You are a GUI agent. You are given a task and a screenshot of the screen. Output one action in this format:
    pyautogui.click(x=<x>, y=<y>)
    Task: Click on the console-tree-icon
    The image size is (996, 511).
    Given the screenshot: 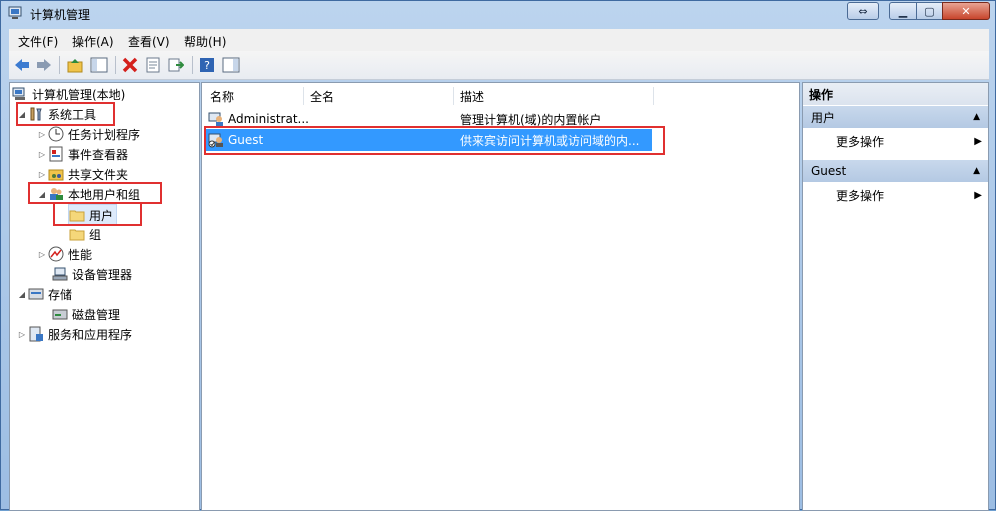 What is the action you would take?
    pyautogui.click(x=99, y=65)
    